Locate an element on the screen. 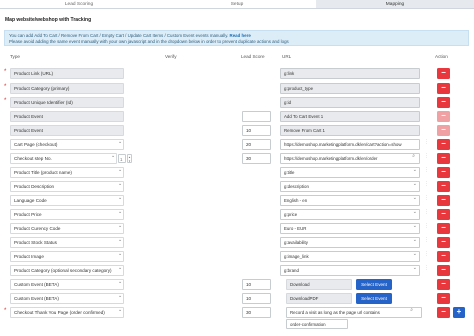  url-select: Euro - EUR is located at coordinates (350, 228).